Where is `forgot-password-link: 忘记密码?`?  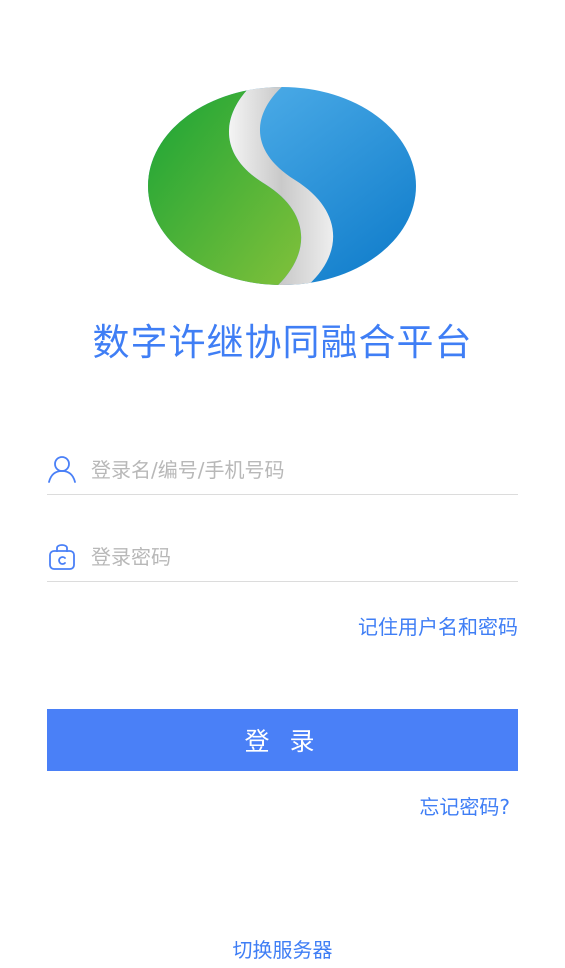
forgot-password-link: 忘记密码? is located at coordinates (464, 807).